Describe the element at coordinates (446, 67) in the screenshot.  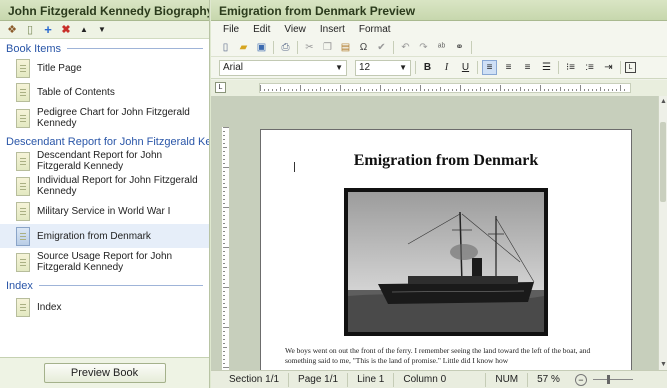
I see `italic-icon: I` at that location.